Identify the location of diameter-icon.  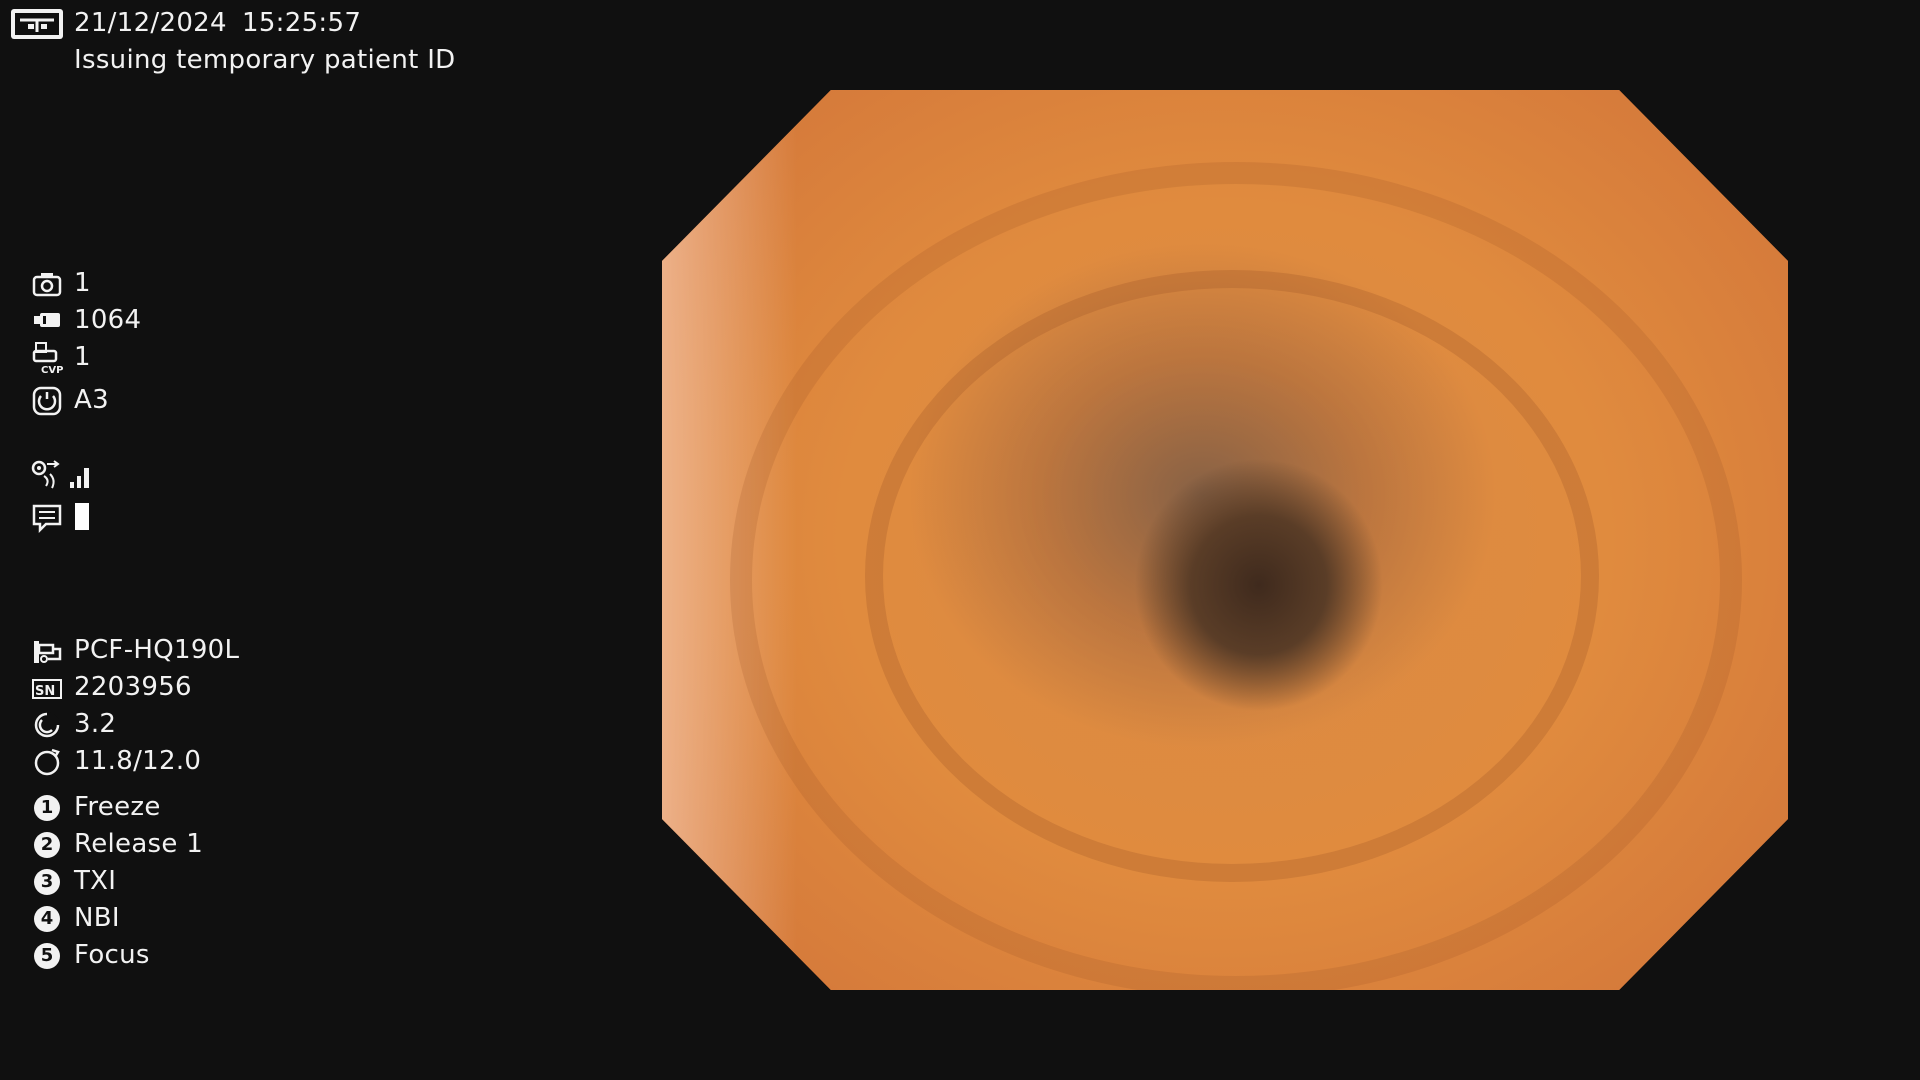
(47, 762).